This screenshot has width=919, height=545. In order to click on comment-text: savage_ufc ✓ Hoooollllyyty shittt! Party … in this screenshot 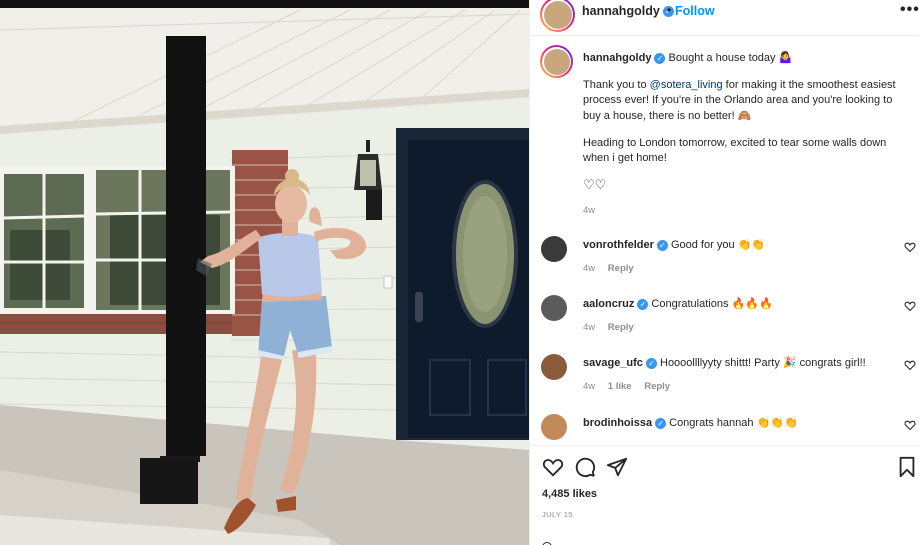, I will do `click(724, 362)`.